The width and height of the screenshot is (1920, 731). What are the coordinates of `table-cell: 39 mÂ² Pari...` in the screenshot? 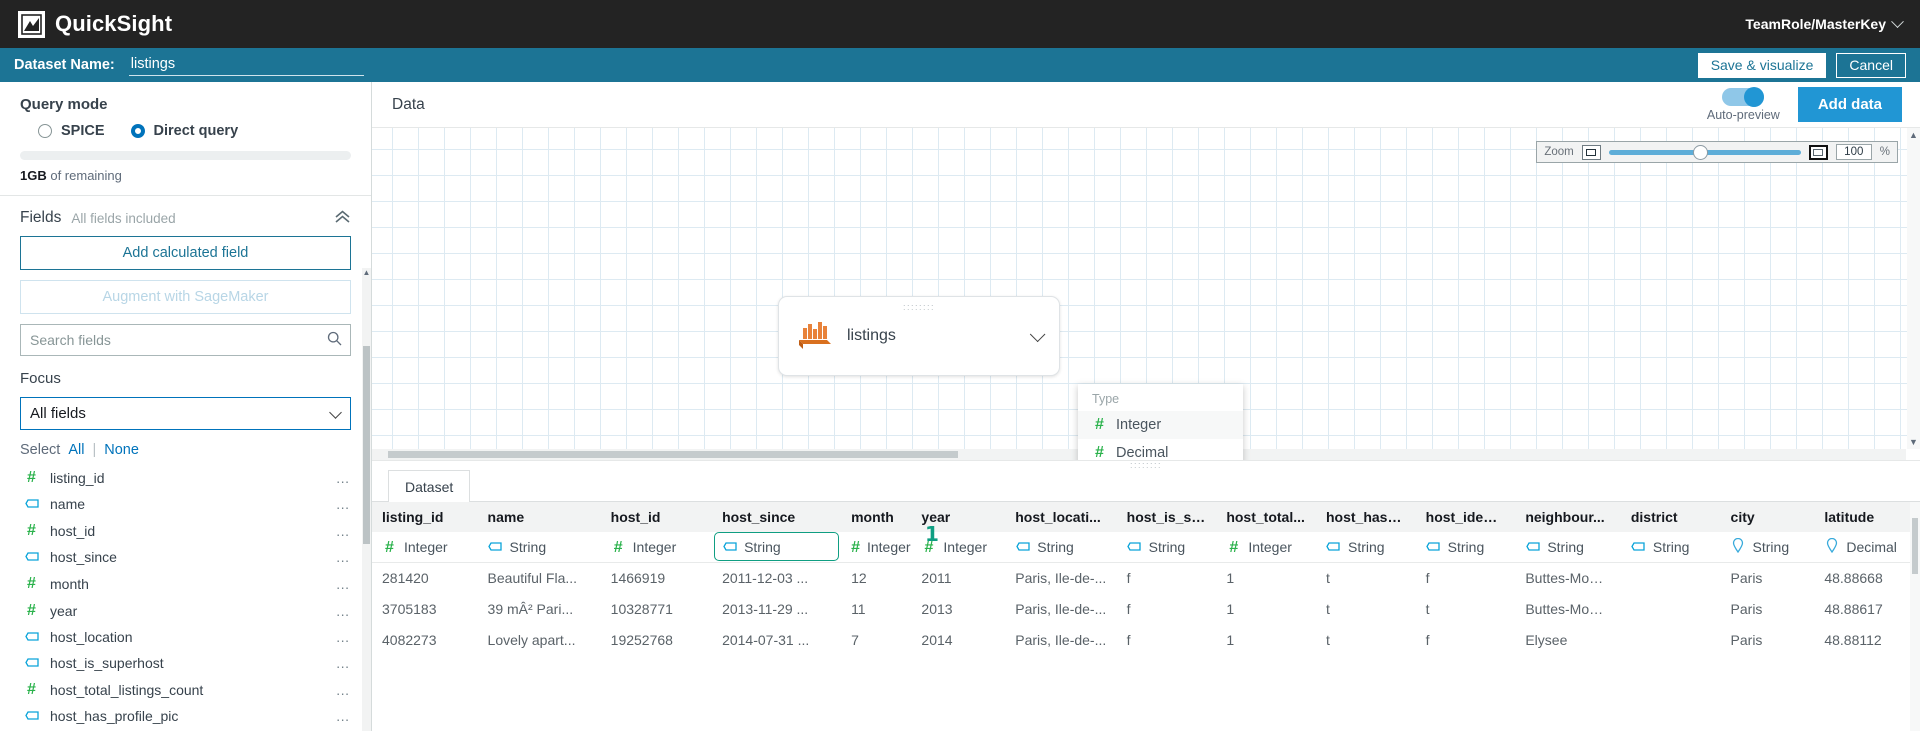 It's located at (530, 609).